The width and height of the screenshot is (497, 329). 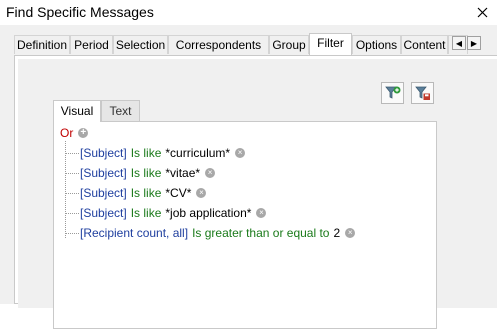 What do you see at coordinates (74, 133) in the screenshot?
I see `root-operator-row: Or +` at bounding box center [74, 133].